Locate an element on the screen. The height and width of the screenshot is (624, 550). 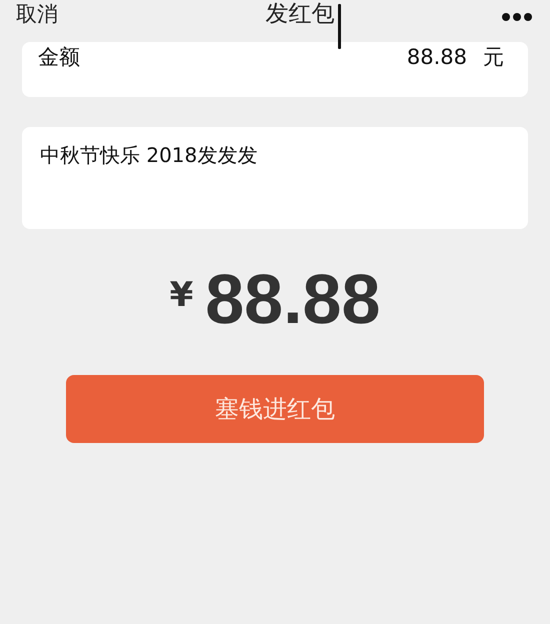
currency-symbol: ¥ is located at coordinates (182, 295).